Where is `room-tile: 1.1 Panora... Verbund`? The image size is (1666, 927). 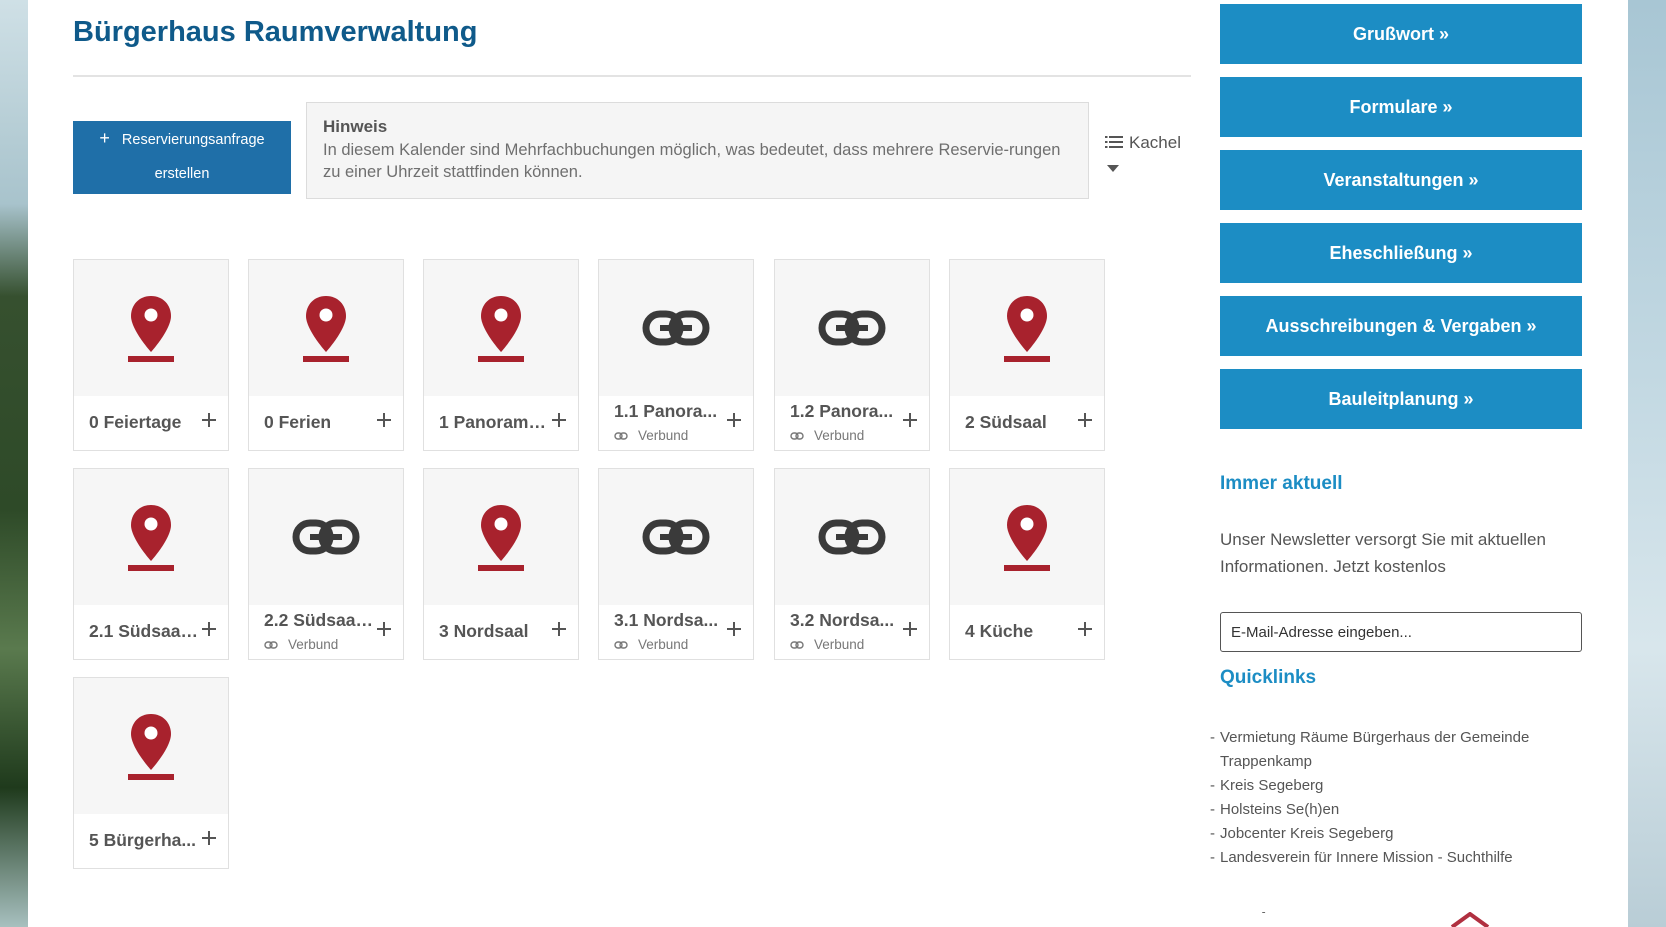 room-tile: 1.1 Panora... Verbund is located at coordinates (676, 355).